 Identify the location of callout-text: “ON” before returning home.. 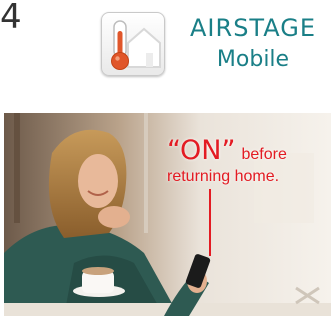
(249, 162).